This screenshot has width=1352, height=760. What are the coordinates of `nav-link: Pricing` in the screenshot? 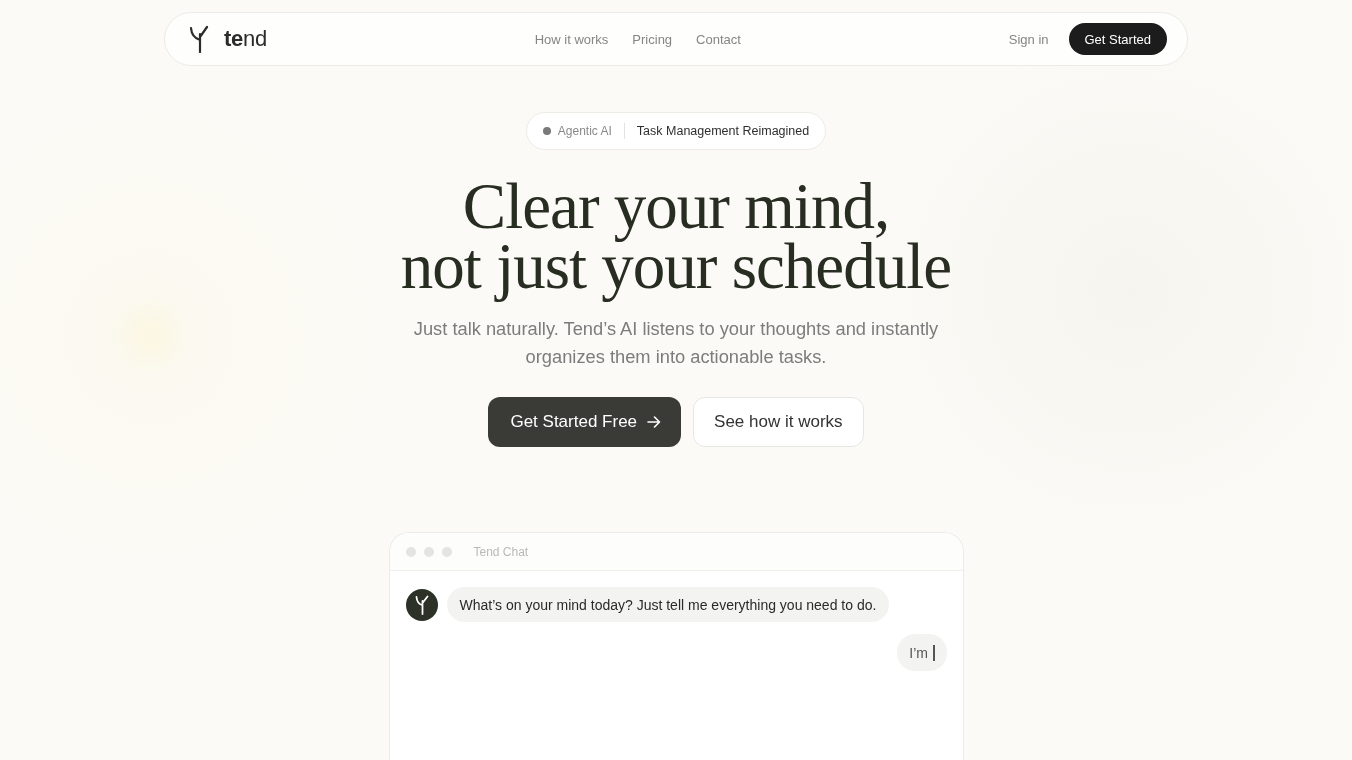 It's located at (652, 39).